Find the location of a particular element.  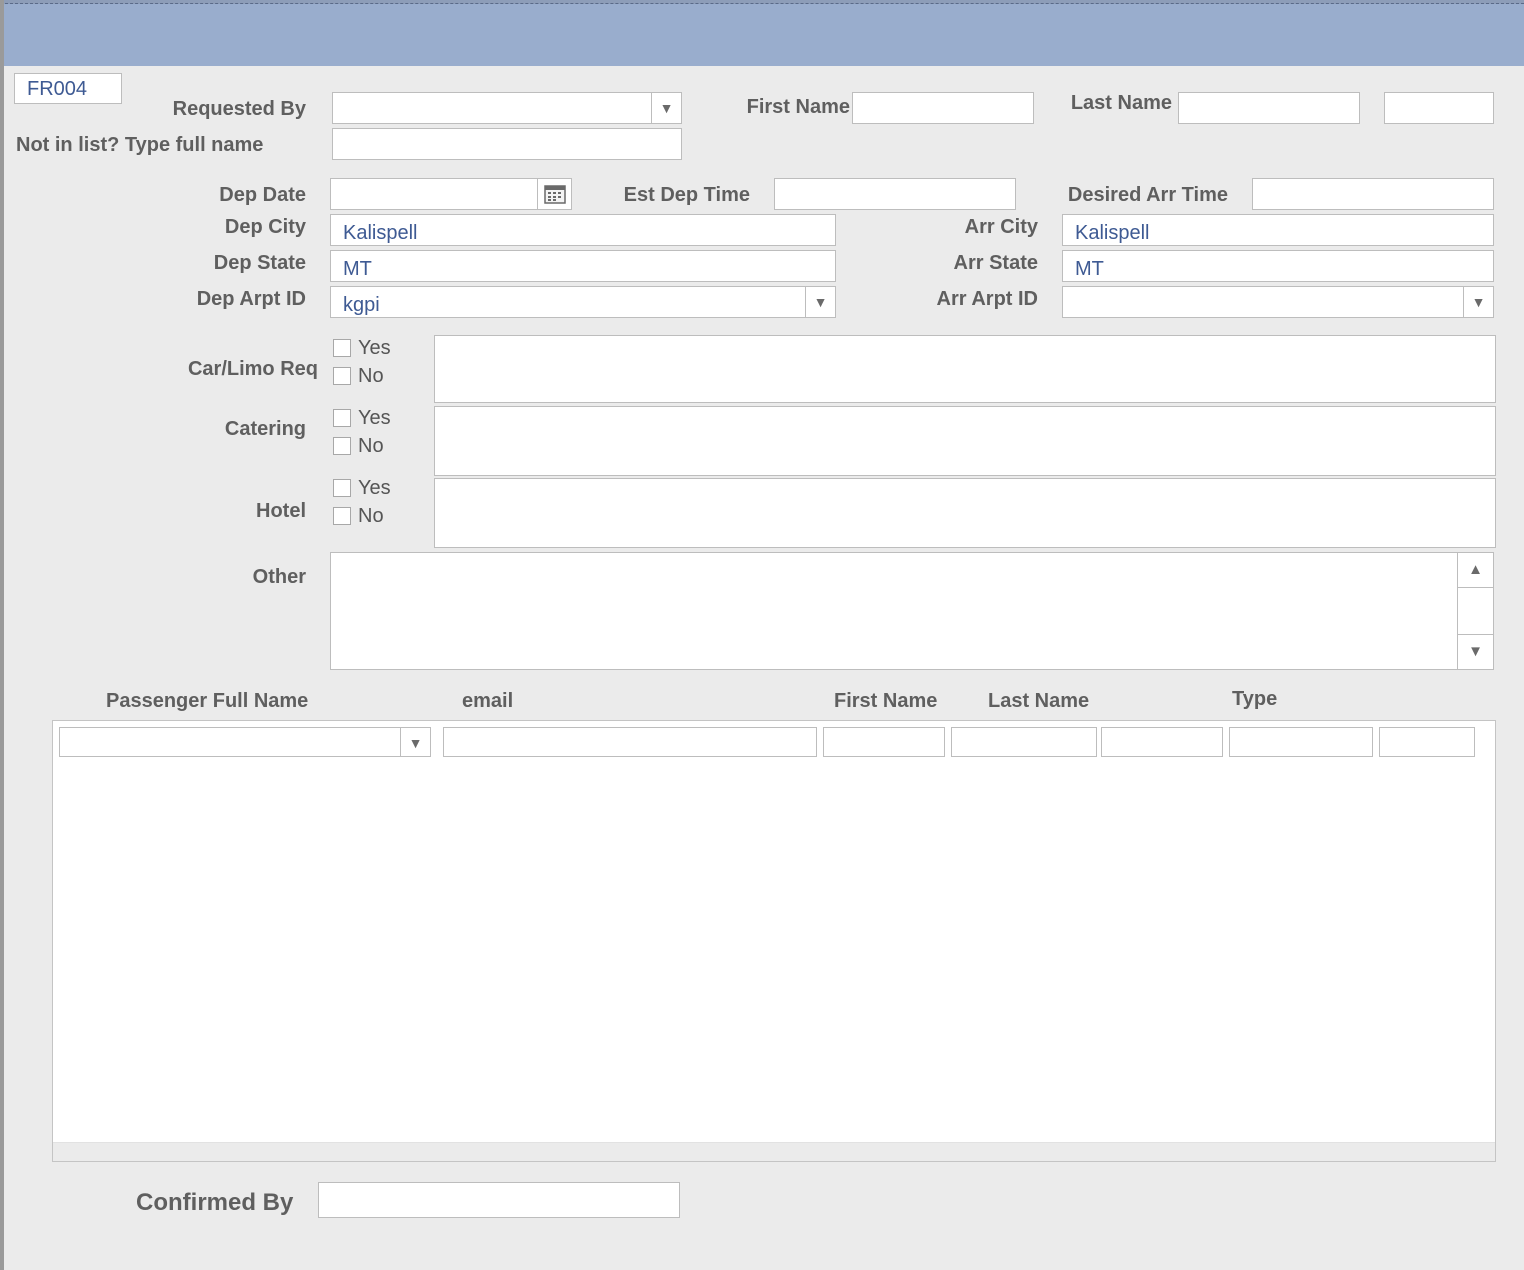

window-left-border is located at coordinates (2, 635).